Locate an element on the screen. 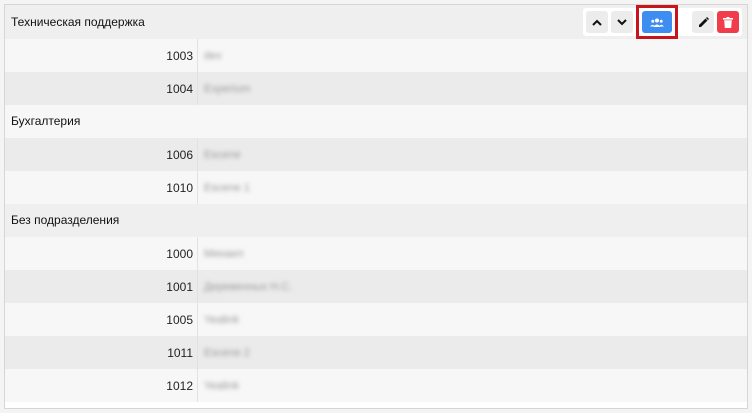 Image resolution: width=752 pixels, height=413 pixels. list-item: 1006 Escene is located at coordinates (376, 154).